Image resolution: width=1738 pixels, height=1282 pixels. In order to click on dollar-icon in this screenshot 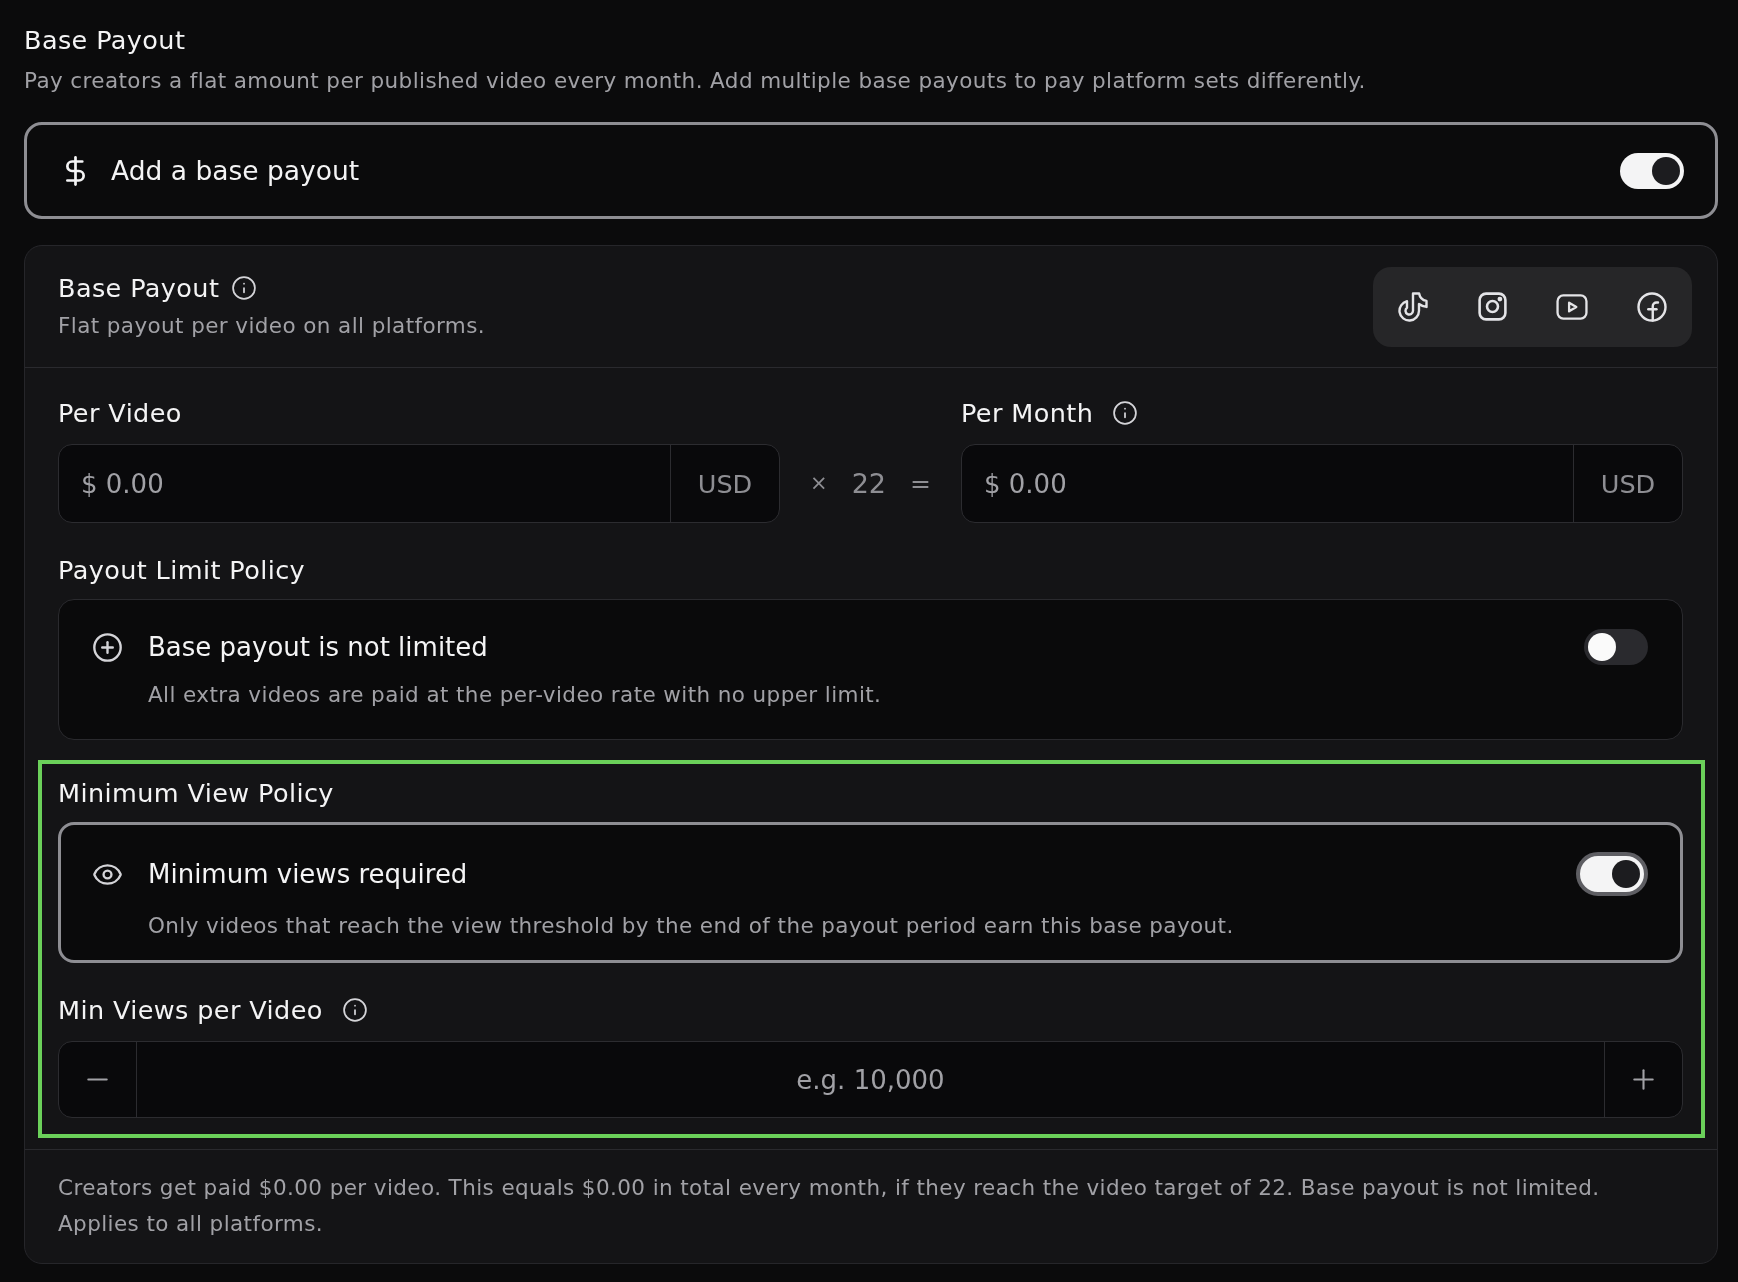, I will do `click(75, 170)`.